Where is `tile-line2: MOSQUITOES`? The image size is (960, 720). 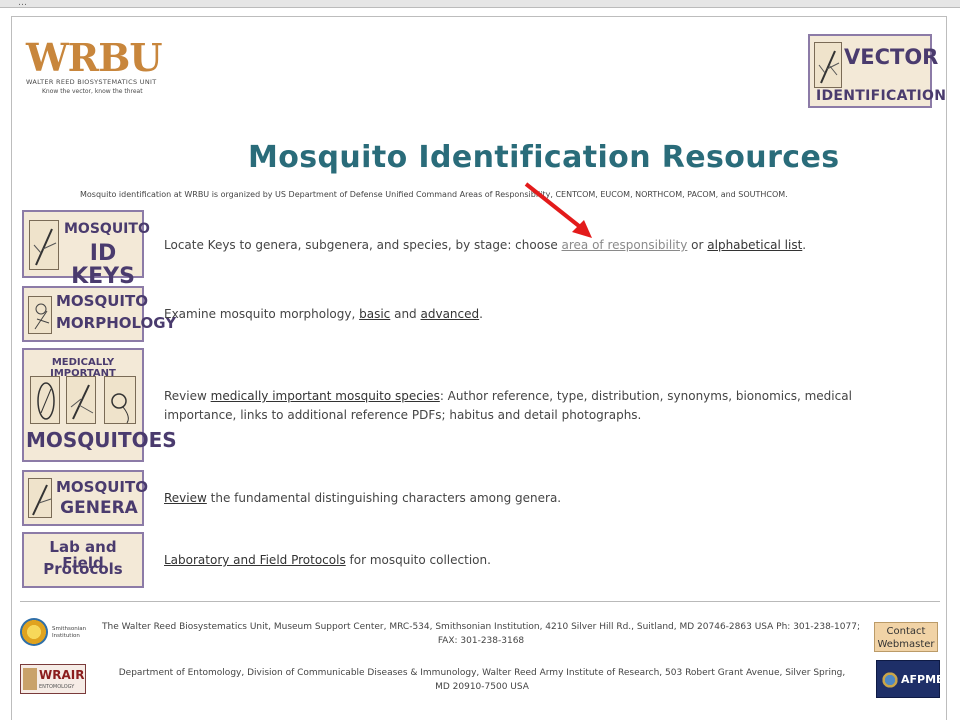 tile-line2: MOSQUITOES is located at coordinates (101, 440).